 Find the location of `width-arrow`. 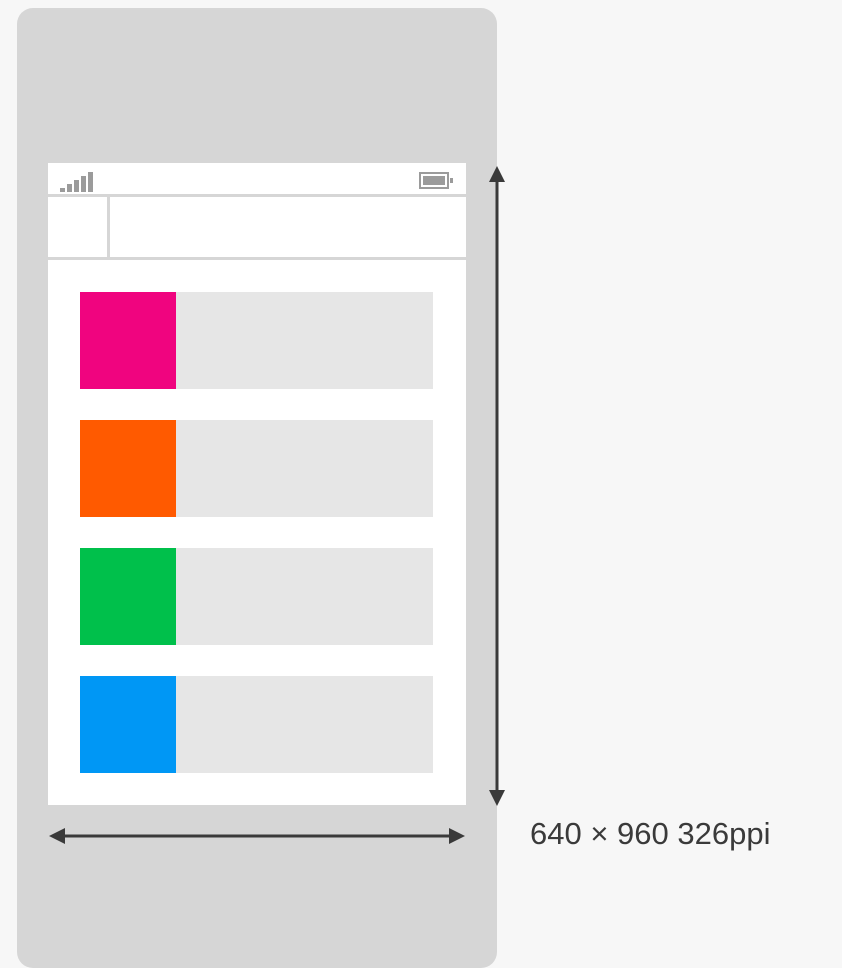

width-arrow is located at coordinates (257, 836).